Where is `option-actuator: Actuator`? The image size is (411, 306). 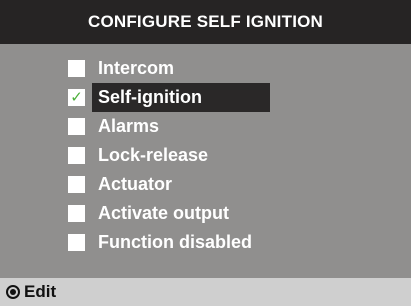
option-actuator: Actuator is located at coordinates (198, 184).